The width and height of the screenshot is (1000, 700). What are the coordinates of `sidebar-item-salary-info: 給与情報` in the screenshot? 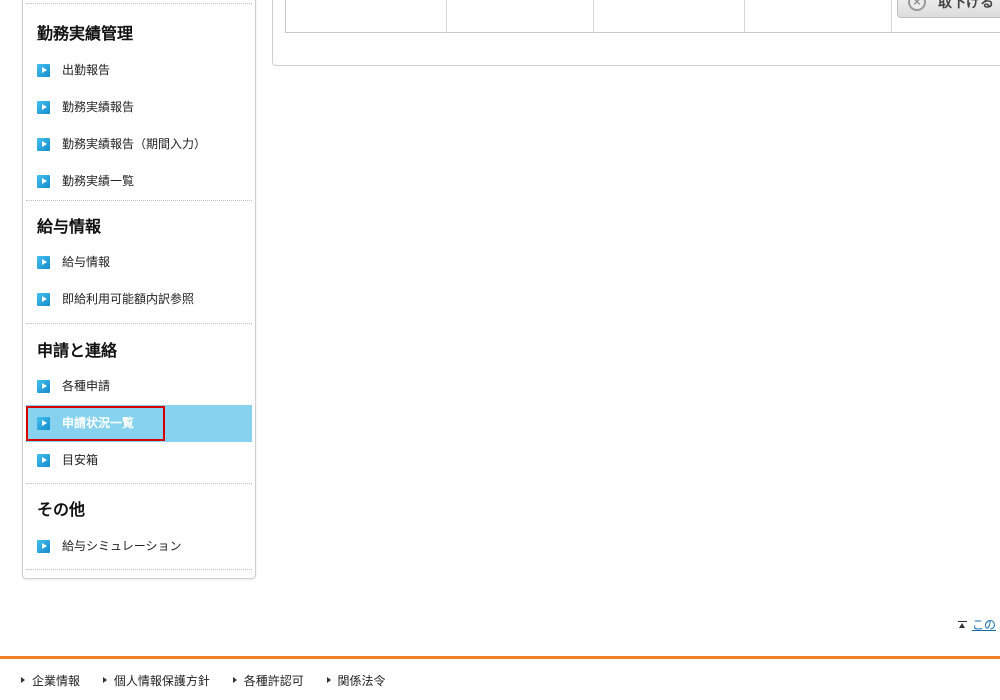 It's located at (139, 262).